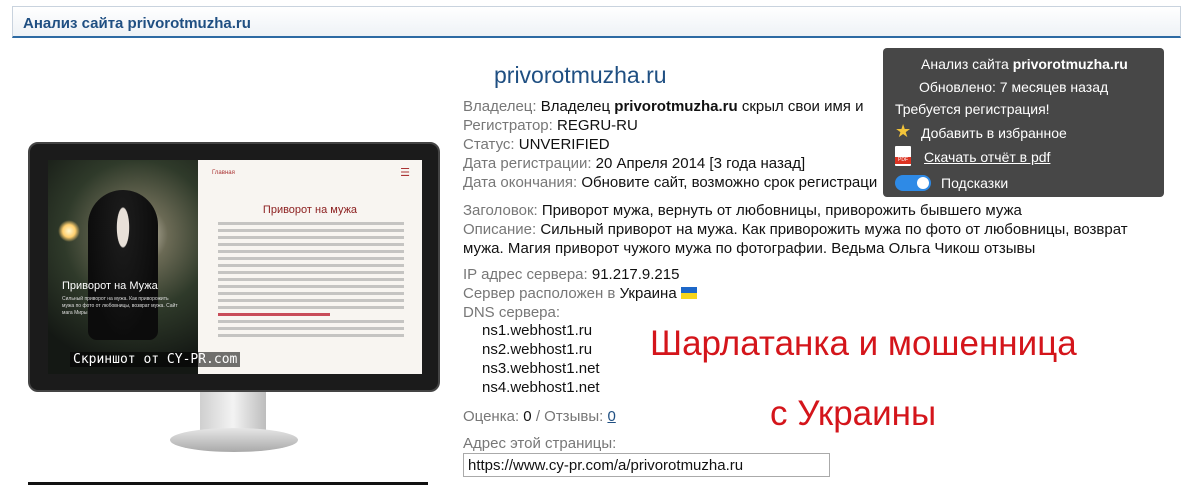 The width and height of the screenshot is (1181, 485). I want to click on screenshot-text-panel: Главная ☰ Приворот на мужа, so click(310, 267).